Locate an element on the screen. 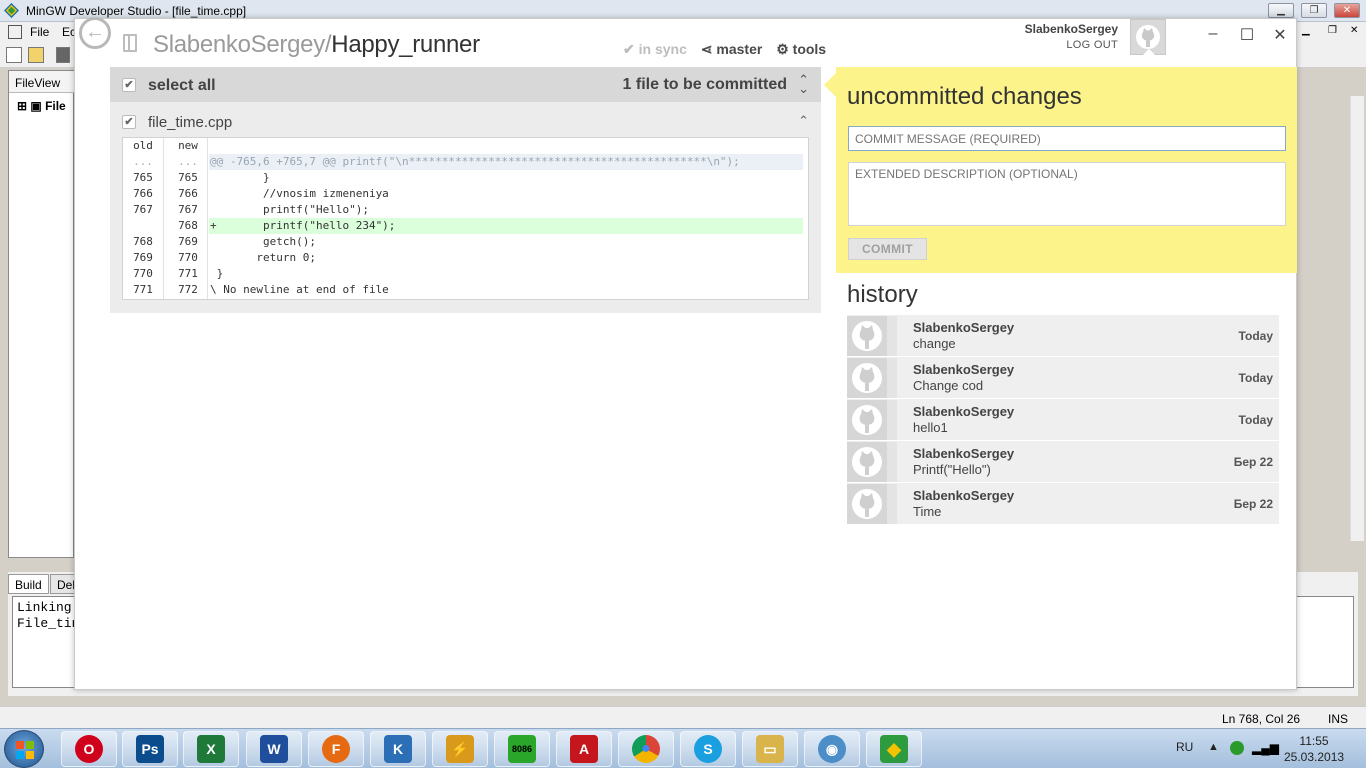 The width and height of the screenshot is (1366, 768). fileview-node: ⊞ ▣ File is located at coordinates (41, 106).